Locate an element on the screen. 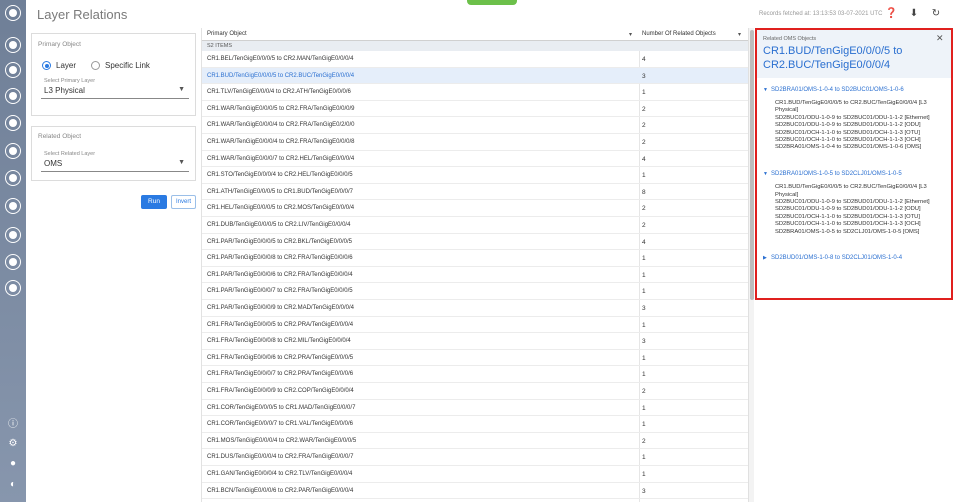 This screenshot has width=955, height=502. tree-node-label: SD2BUD01/OMS-1-0-8 to SD2CLJ01/OMS-1-0-4 is located at coordinates (837, 258).